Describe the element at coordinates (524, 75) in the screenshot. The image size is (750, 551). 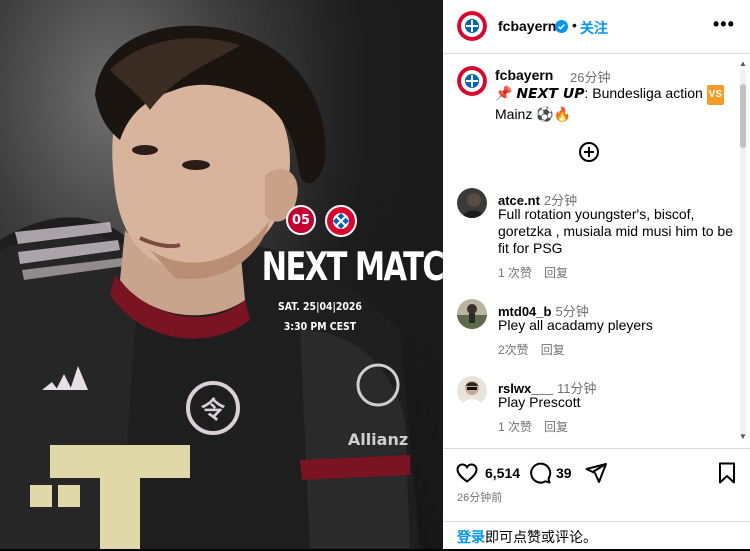
I see `caption-username: fcbayern` at that location.